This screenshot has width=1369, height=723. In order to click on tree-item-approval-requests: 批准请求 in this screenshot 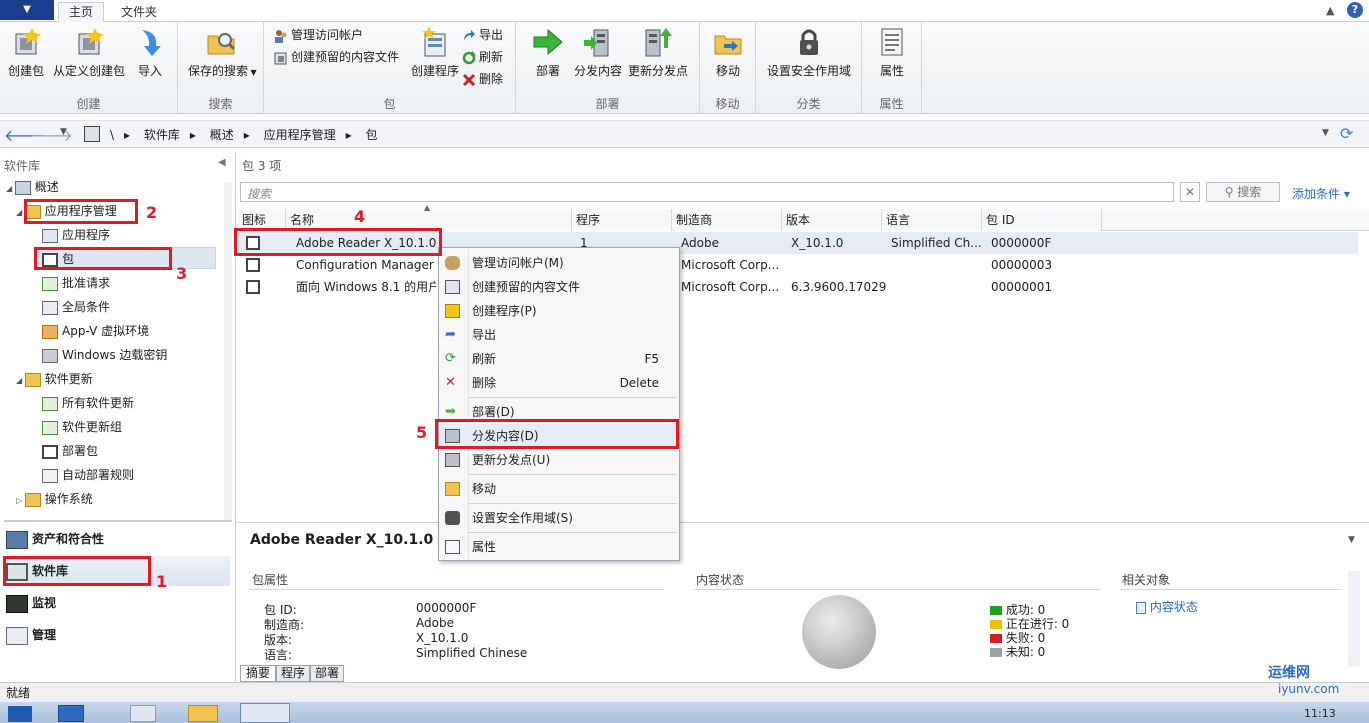, I will do `click(76, 283)`.